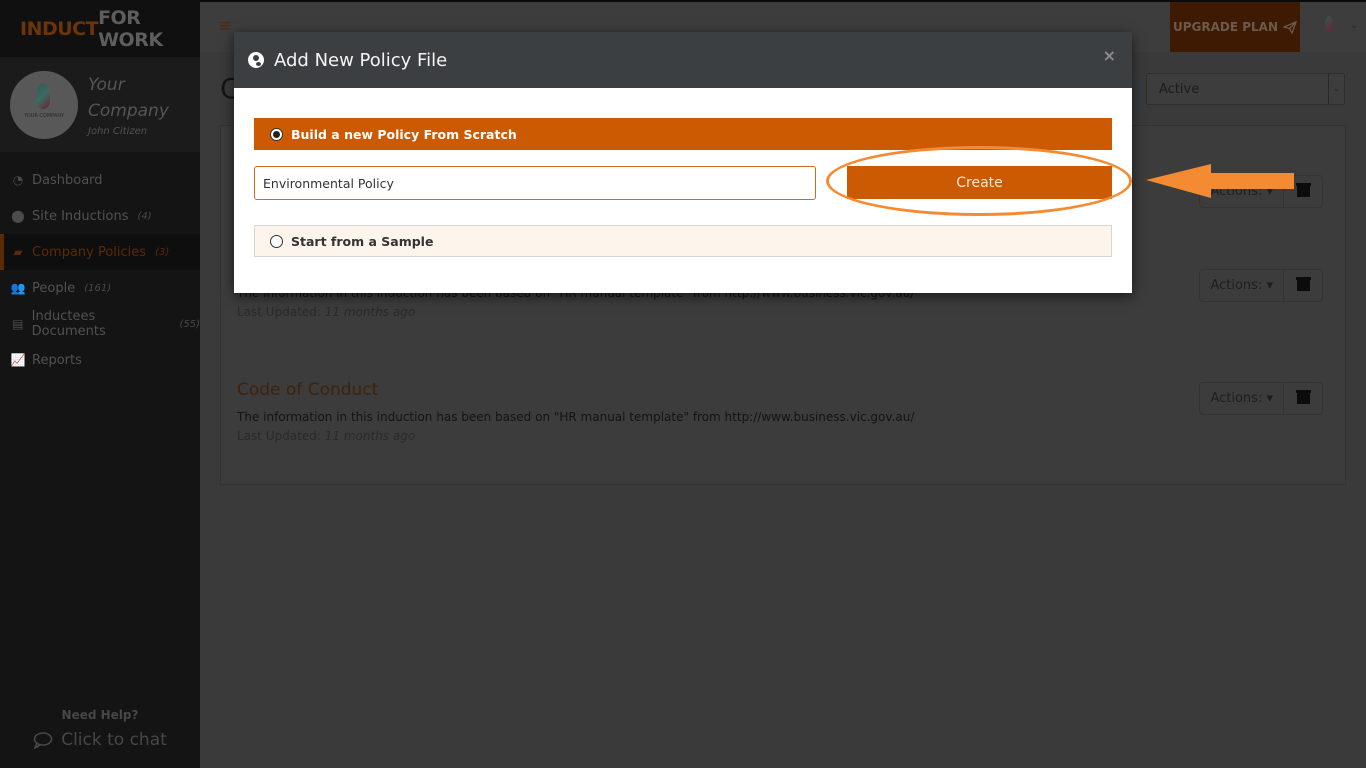  Describe the element at coordinates (18, 324) in the screenshot. I see `document-icon: ▤` at that location.